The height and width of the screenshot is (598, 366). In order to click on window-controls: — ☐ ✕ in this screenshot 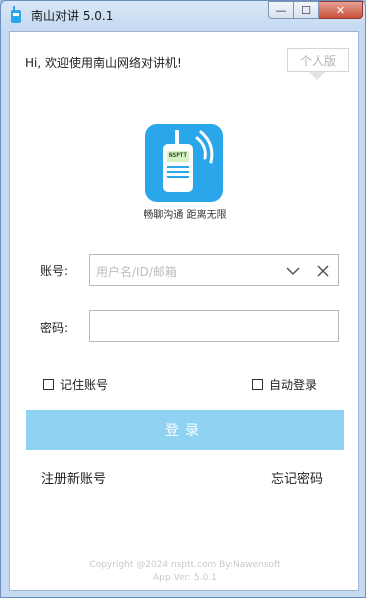, I will do `click(315, 11)`.